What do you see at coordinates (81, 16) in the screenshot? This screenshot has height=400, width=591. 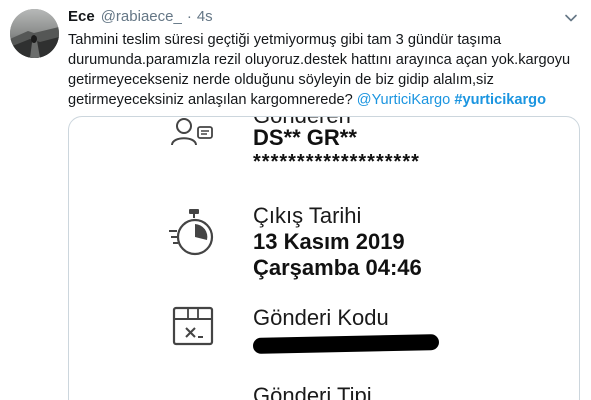 I see `author-name: Ece` at bounding box center [81, 16].